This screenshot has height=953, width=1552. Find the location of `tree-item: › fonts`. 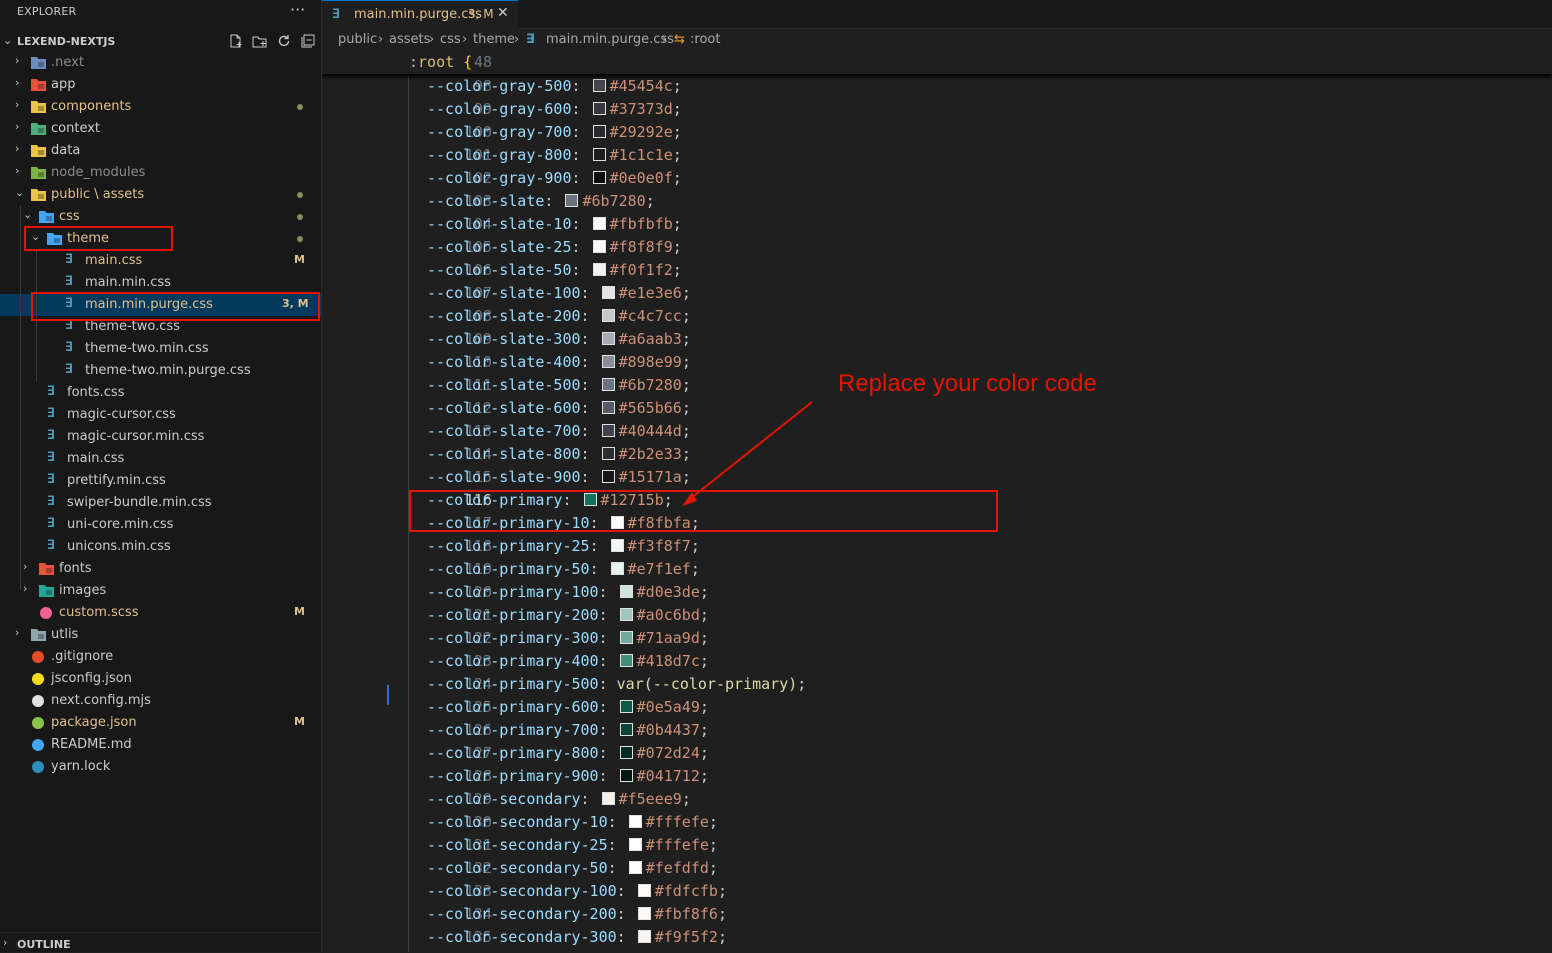

tree-item: › fonts is located at coordinates (160, 569).